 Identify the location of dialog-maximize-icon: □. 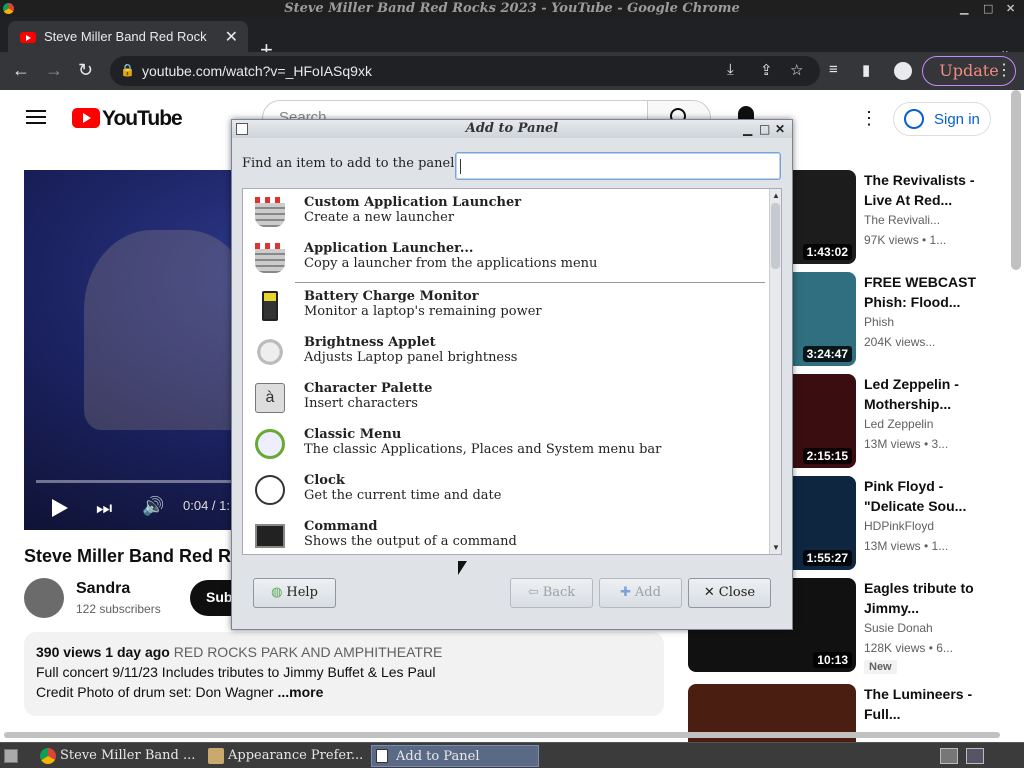
(764, 129).